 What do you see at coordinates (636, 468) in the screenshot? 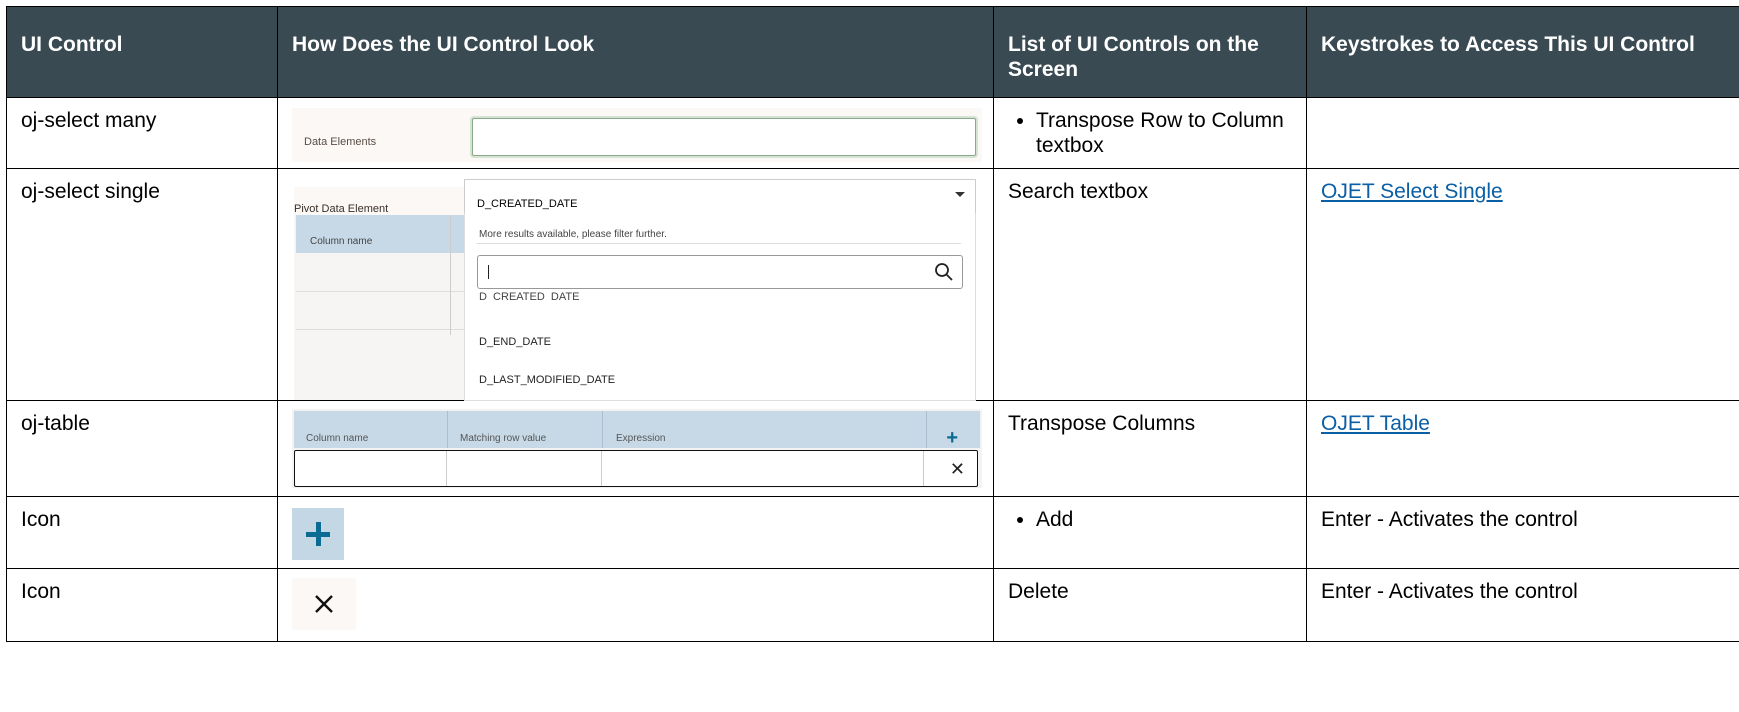
I see `mini-table-row: ✕` at bounding box center [636, 468].